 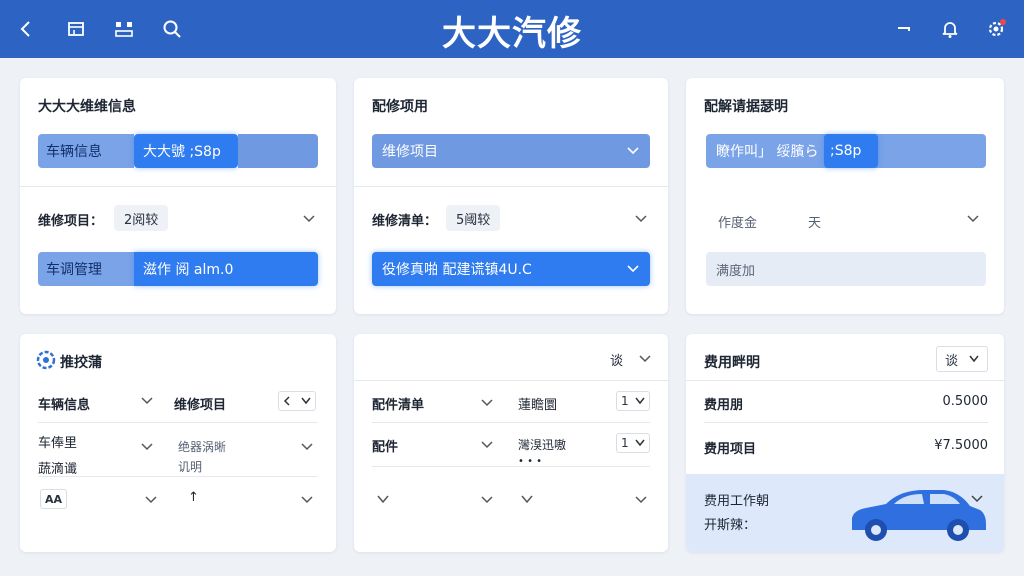 I want to click on progress-label: 作度金, so click(x=738, y=223).